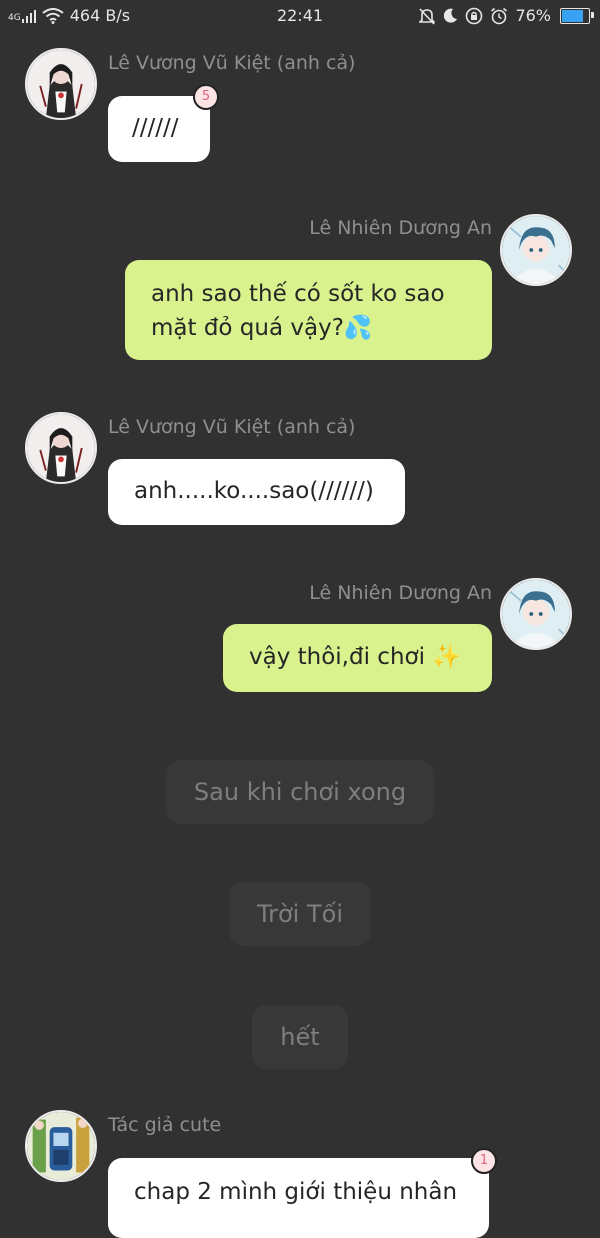  I want to click on narration: hết, so click(300, 1037).